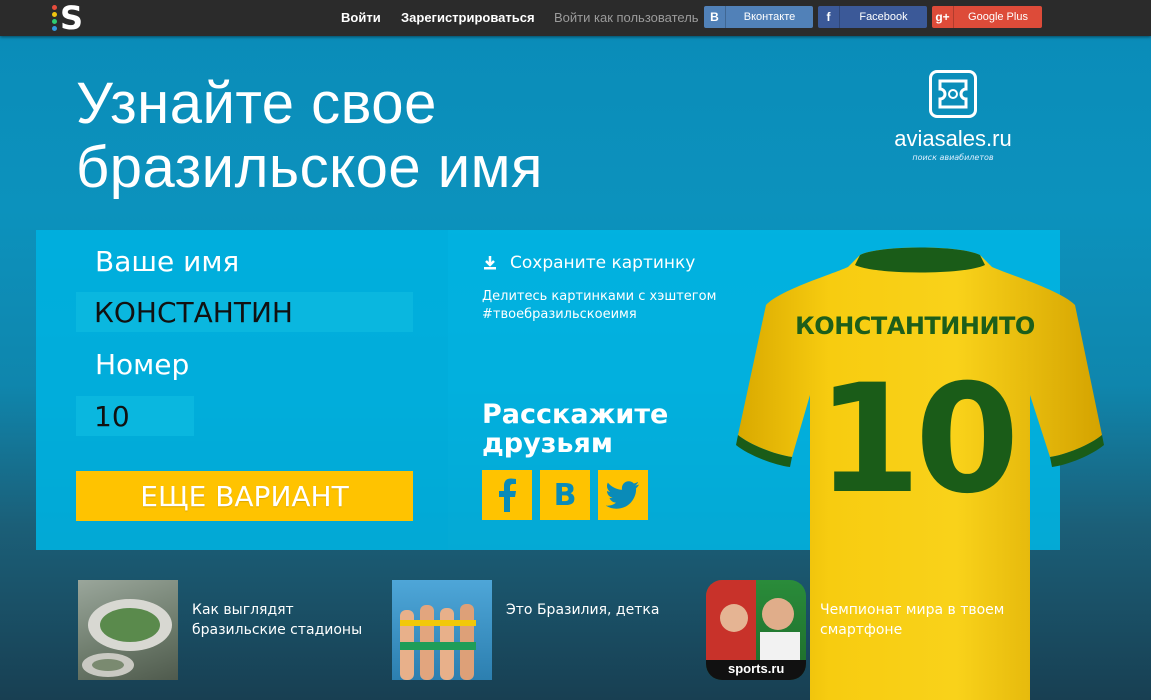  What do you see at coordinates (490, 263) in the screenshot?
I see `download-icon` at bounding box center [490, 263].